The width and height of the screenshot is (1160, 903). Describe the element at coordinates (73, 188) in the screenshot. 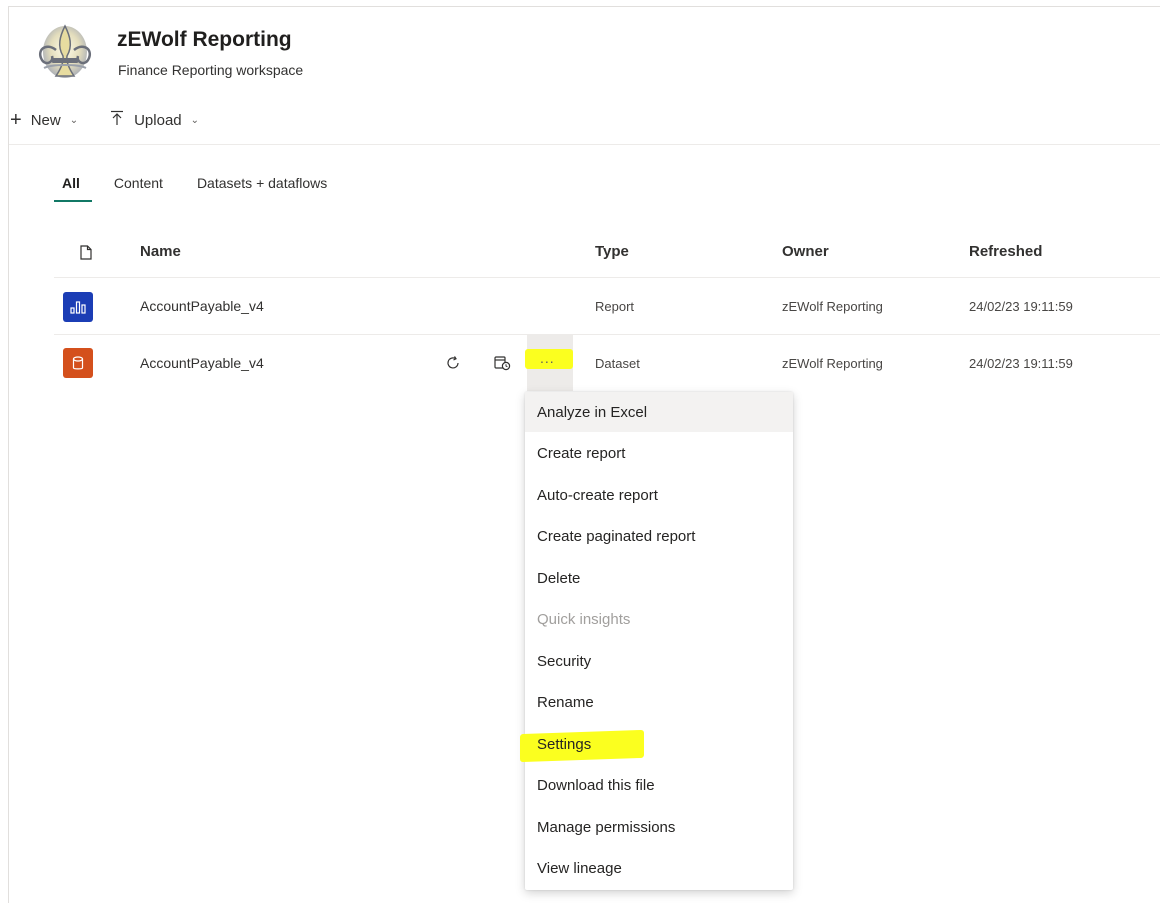

I see `tab-all: All` at that location.